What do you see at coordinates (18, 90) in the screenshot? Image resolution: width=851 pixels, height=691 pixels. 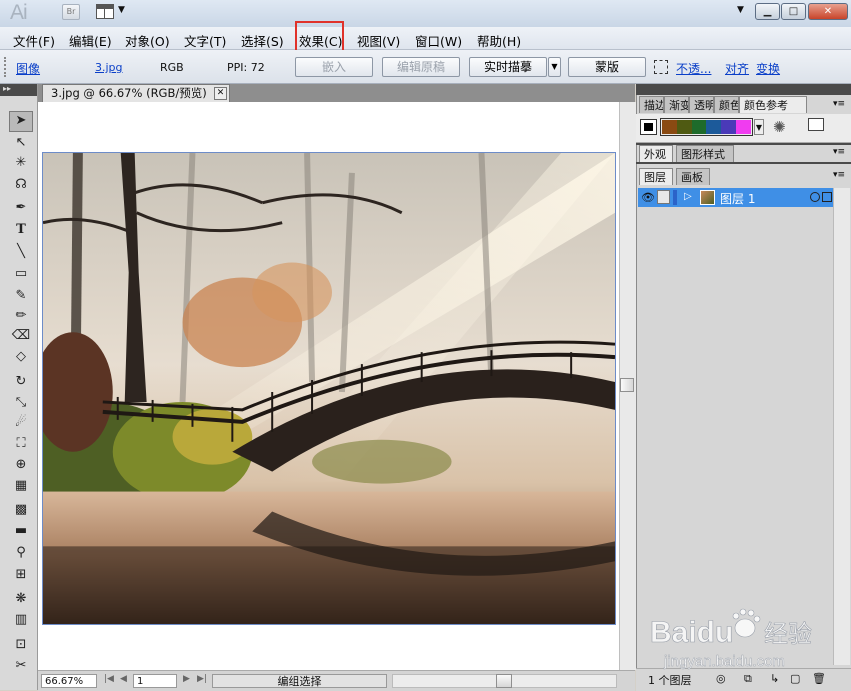 I see `tools-panel-grip: ▸▸` at bounding box center [18, 90].